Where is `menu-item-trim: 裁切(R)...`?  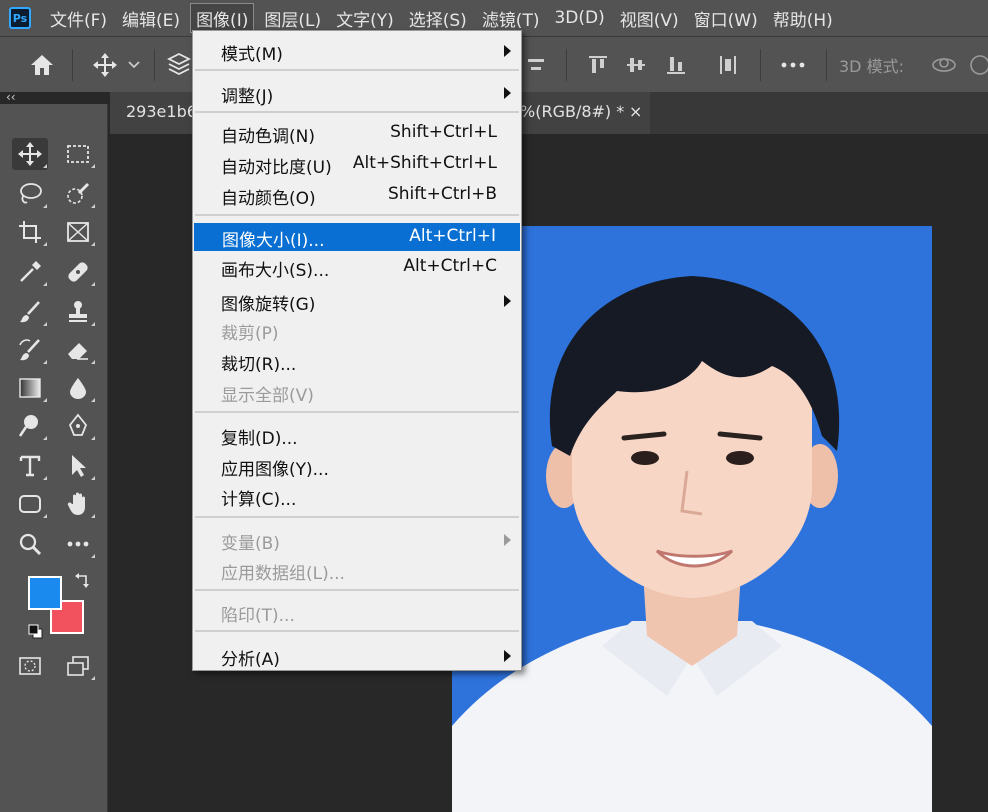 menu-item-trim: 裁切(R)... is located at coordinates (357, 361).